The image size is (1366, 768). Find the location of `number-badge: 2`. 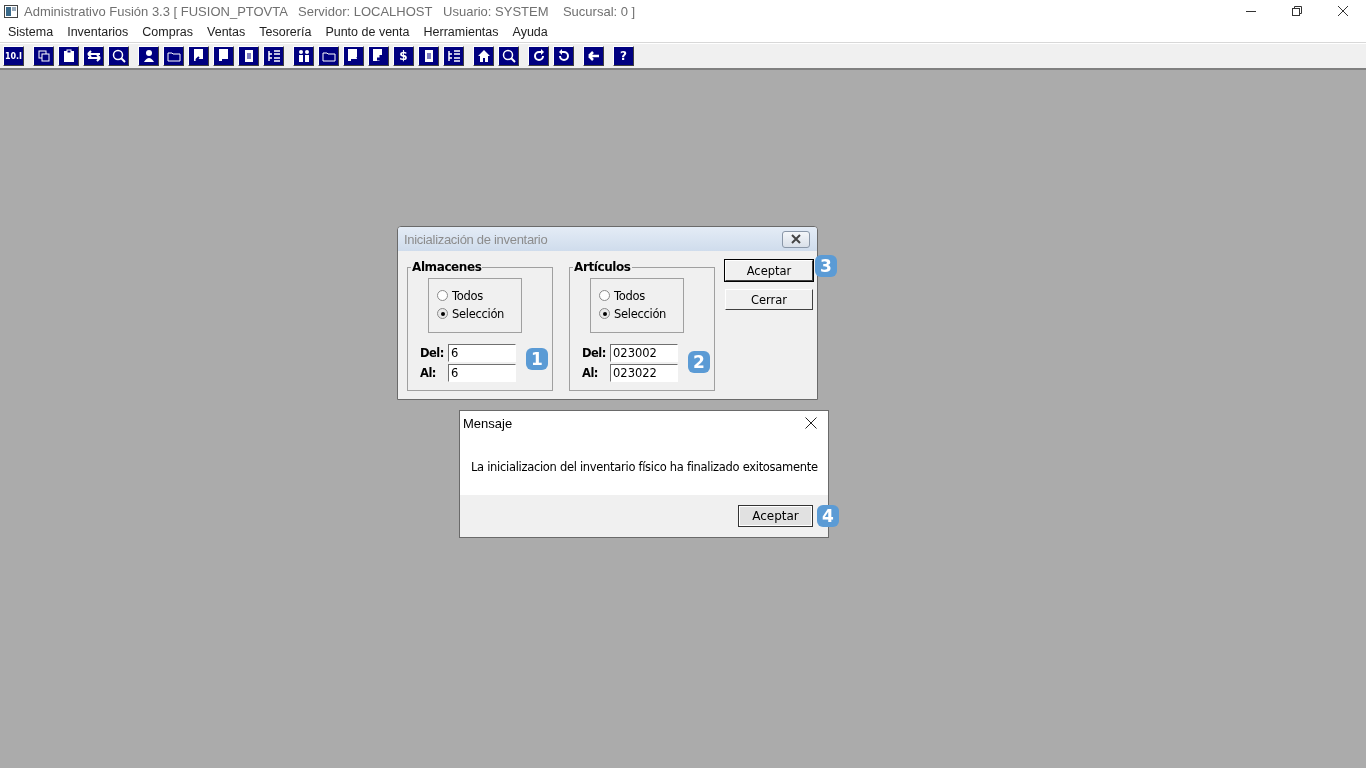

number-badge: 2 is located at coordinates (699, 362).